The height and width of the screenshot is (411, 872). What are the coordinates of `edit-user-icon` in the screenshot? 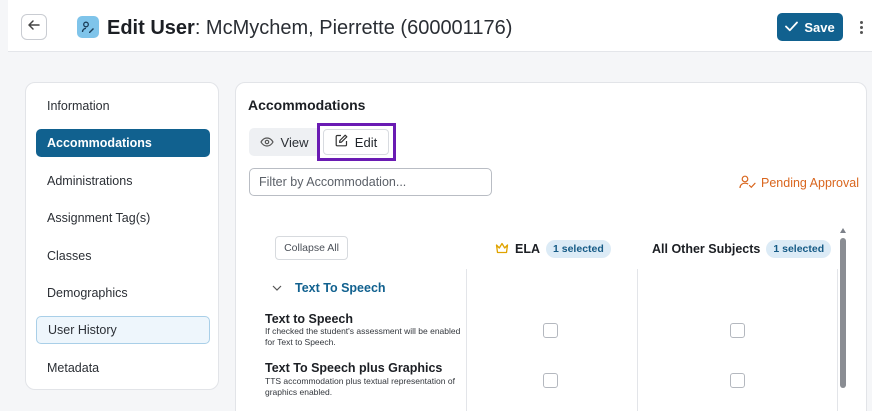 It's located at (88, 27).